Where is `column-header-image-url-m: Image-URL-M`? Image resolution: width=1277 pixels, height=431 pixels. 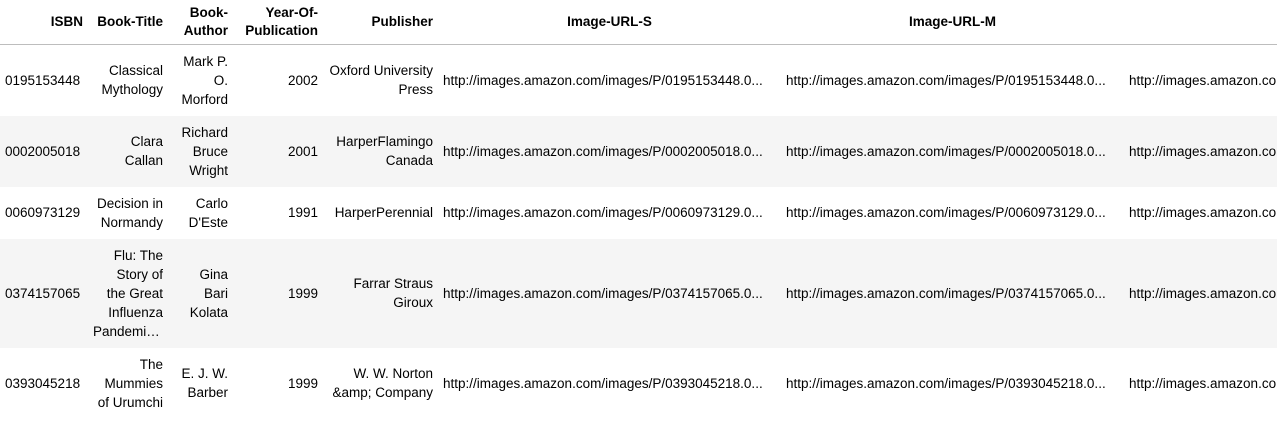 column-header-image-url-m: Image-URL-M is located at coordinates (952, 22).